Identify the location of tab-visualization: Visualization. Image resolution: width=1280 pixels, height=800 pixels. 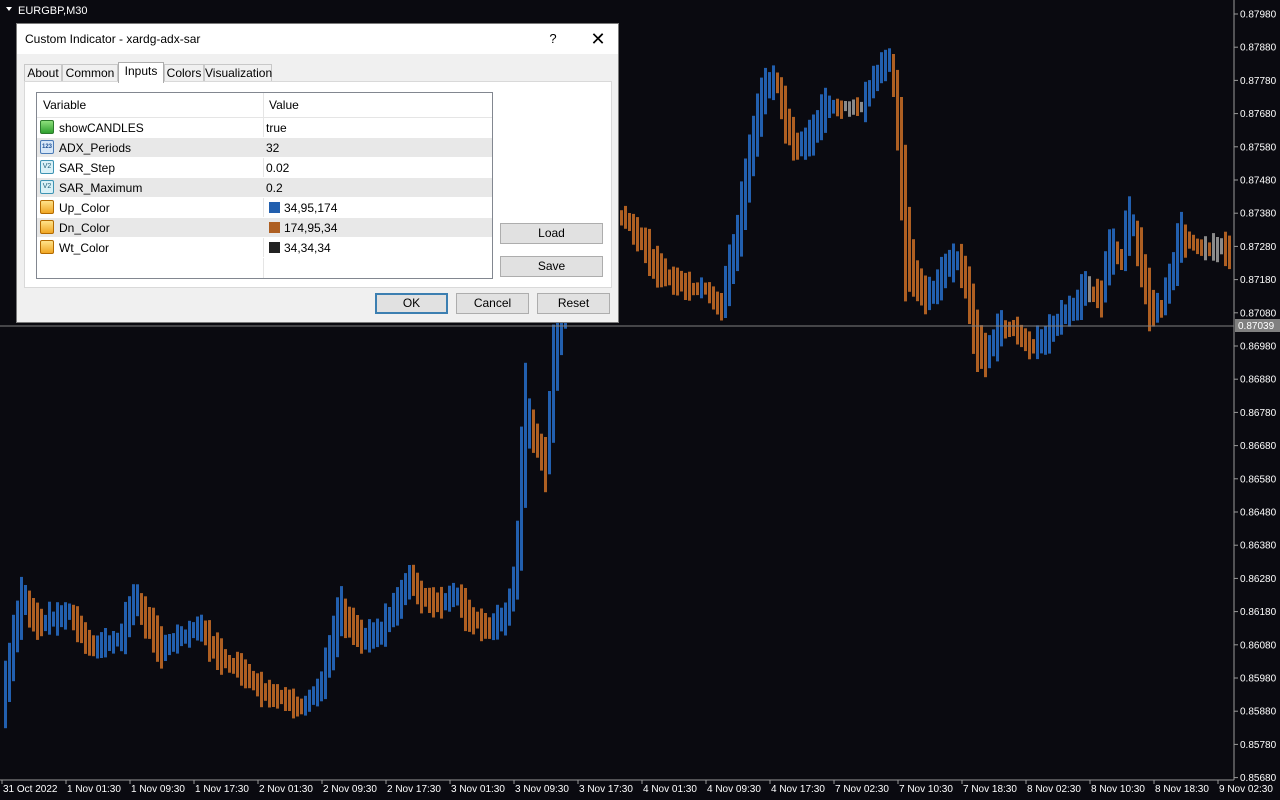
(238, 73).